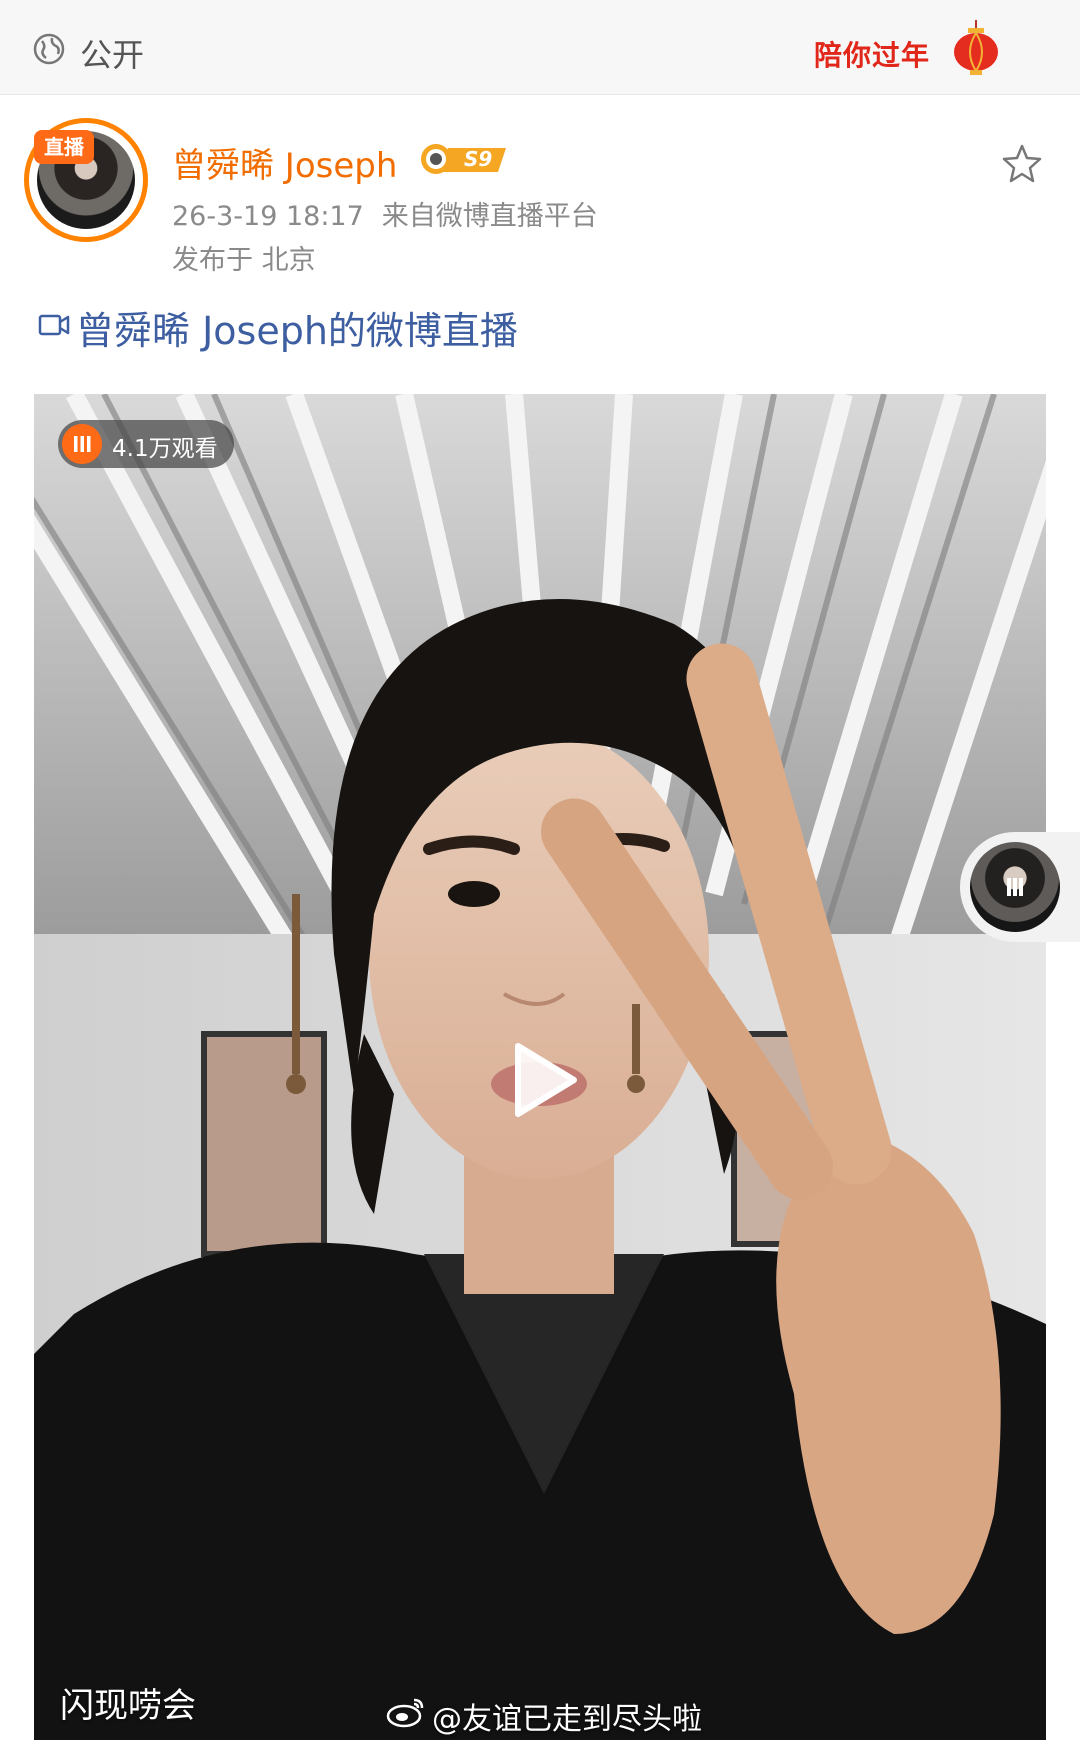 The width and height of the screenshot is (1080, 1740). I want to click on post-meta: 26-3-19 18:17 来自微博直播平台, so click(385, 213).